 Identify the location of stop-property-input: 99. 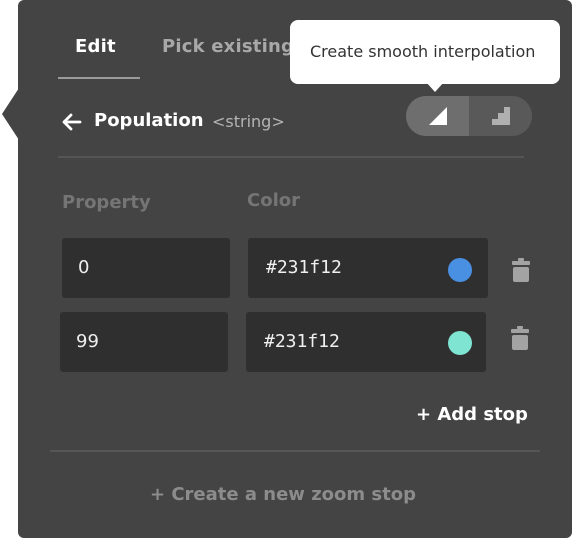
(144, 342).